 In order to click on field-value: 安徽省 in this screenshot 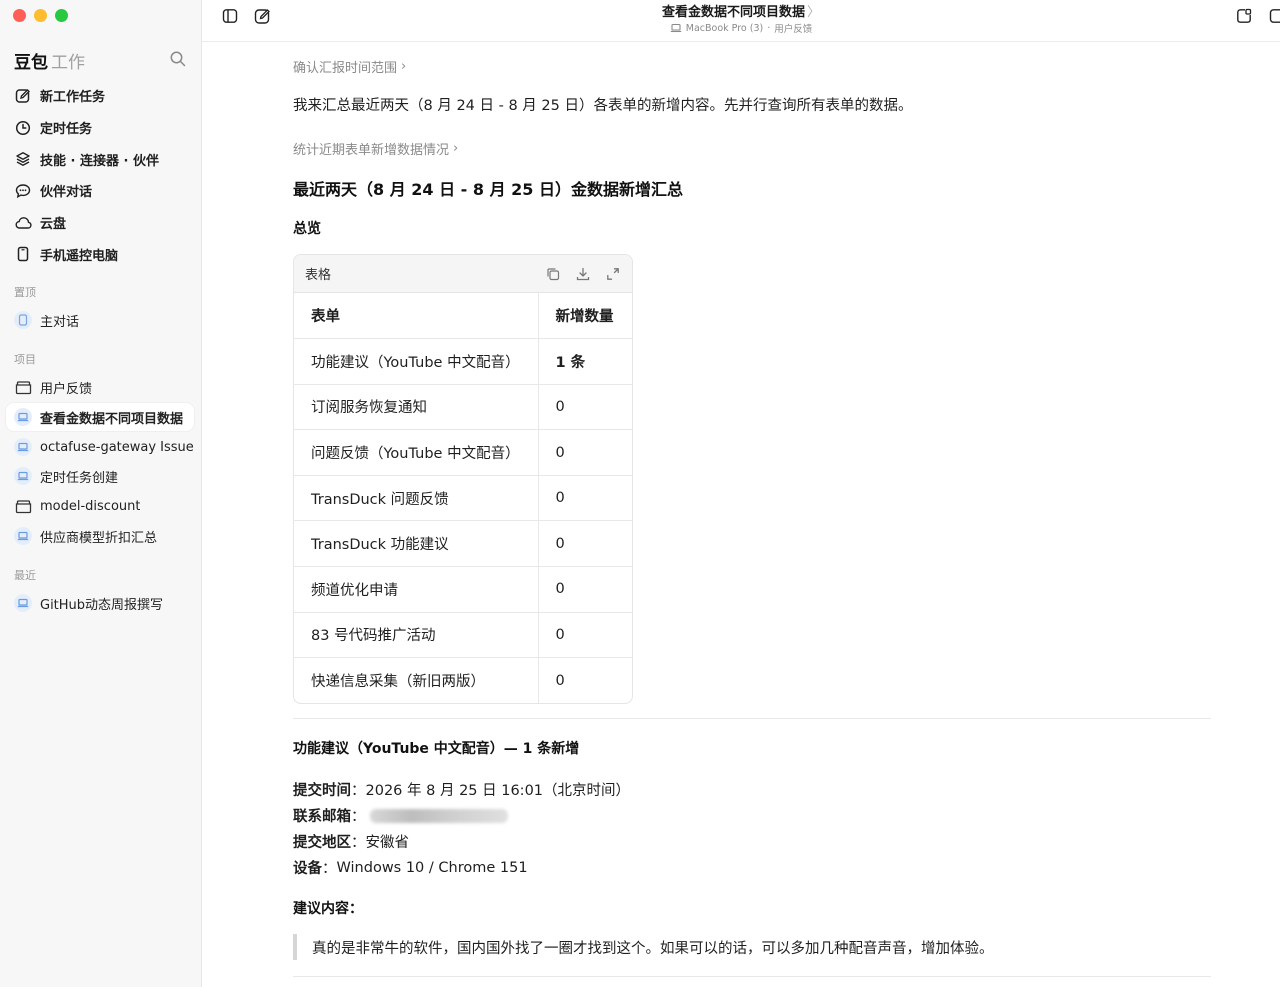, I will do `click(387, 843)`.